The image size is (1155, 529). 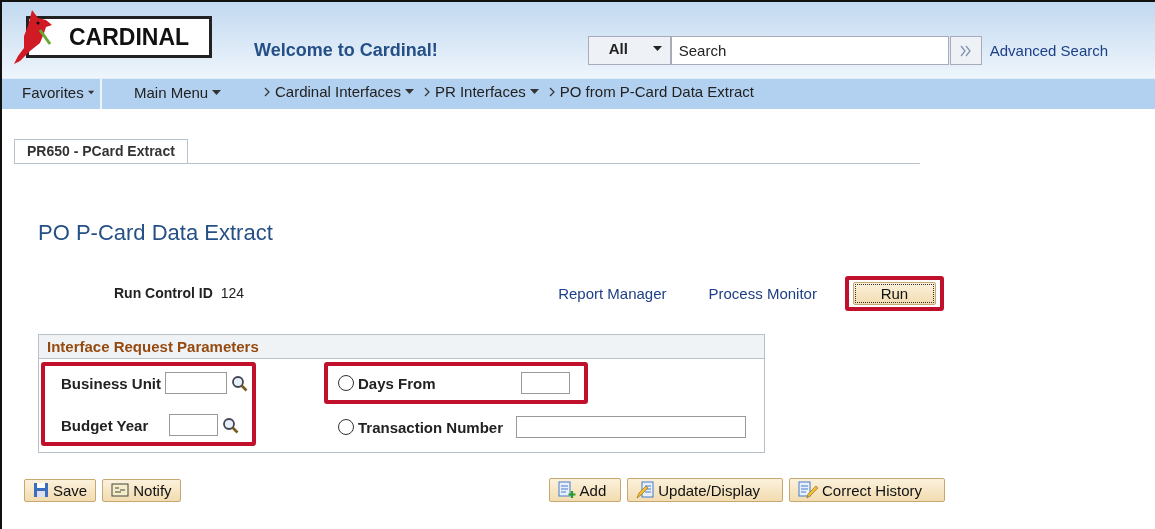 I want to click on breadcrumb-link: Cardinal Interfaces, so click(x=344, y=91).